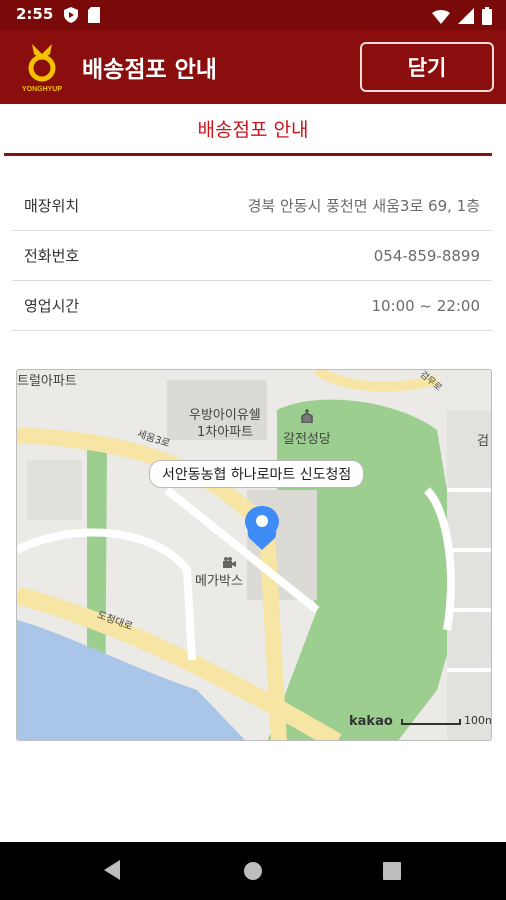  Describe the element at coordinates (42, 67) in the screenshot. I see `nonghyup-logo: YONGHYUP` at that location.